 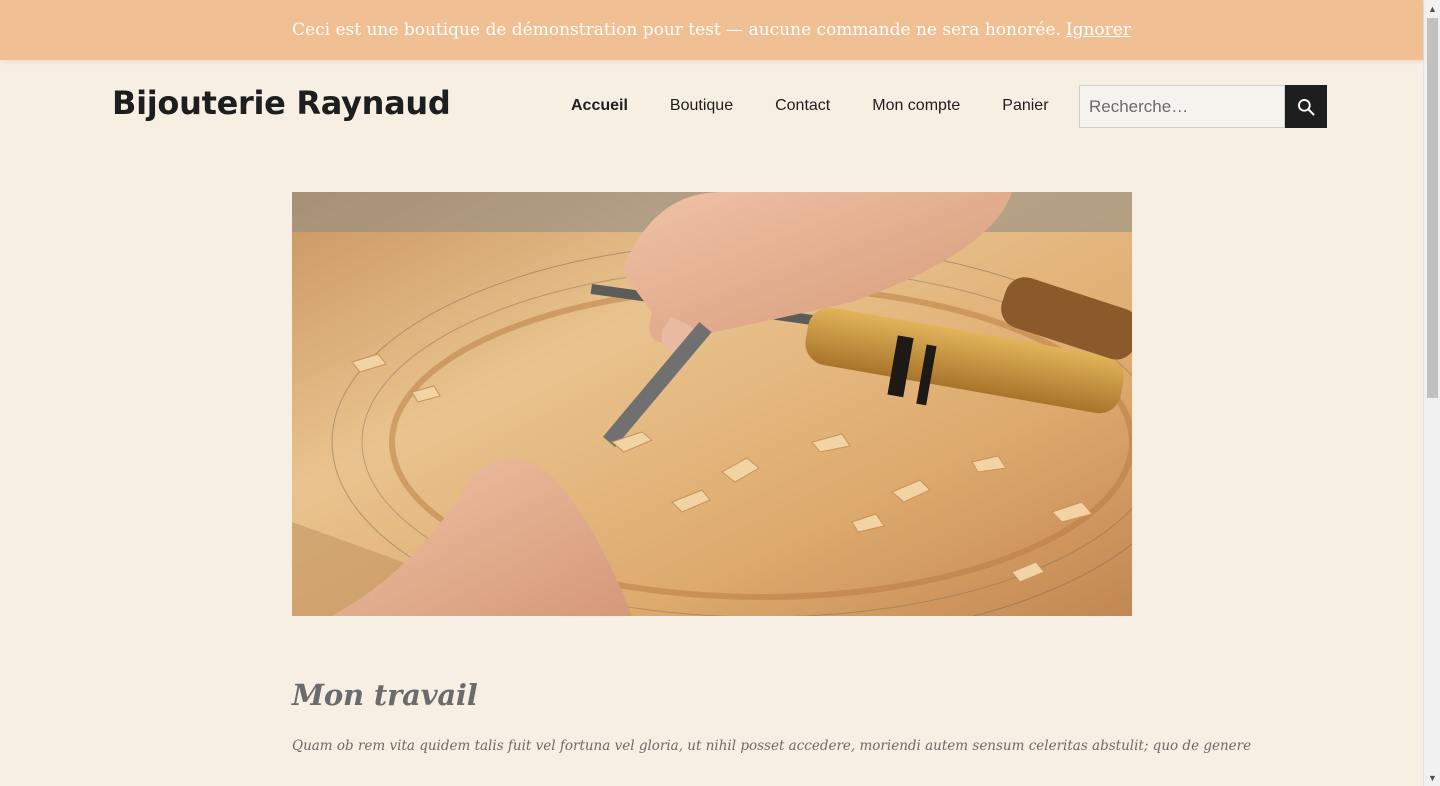 I want to click on nav-item-accueil: Accueil, so click(x=599, y=106).